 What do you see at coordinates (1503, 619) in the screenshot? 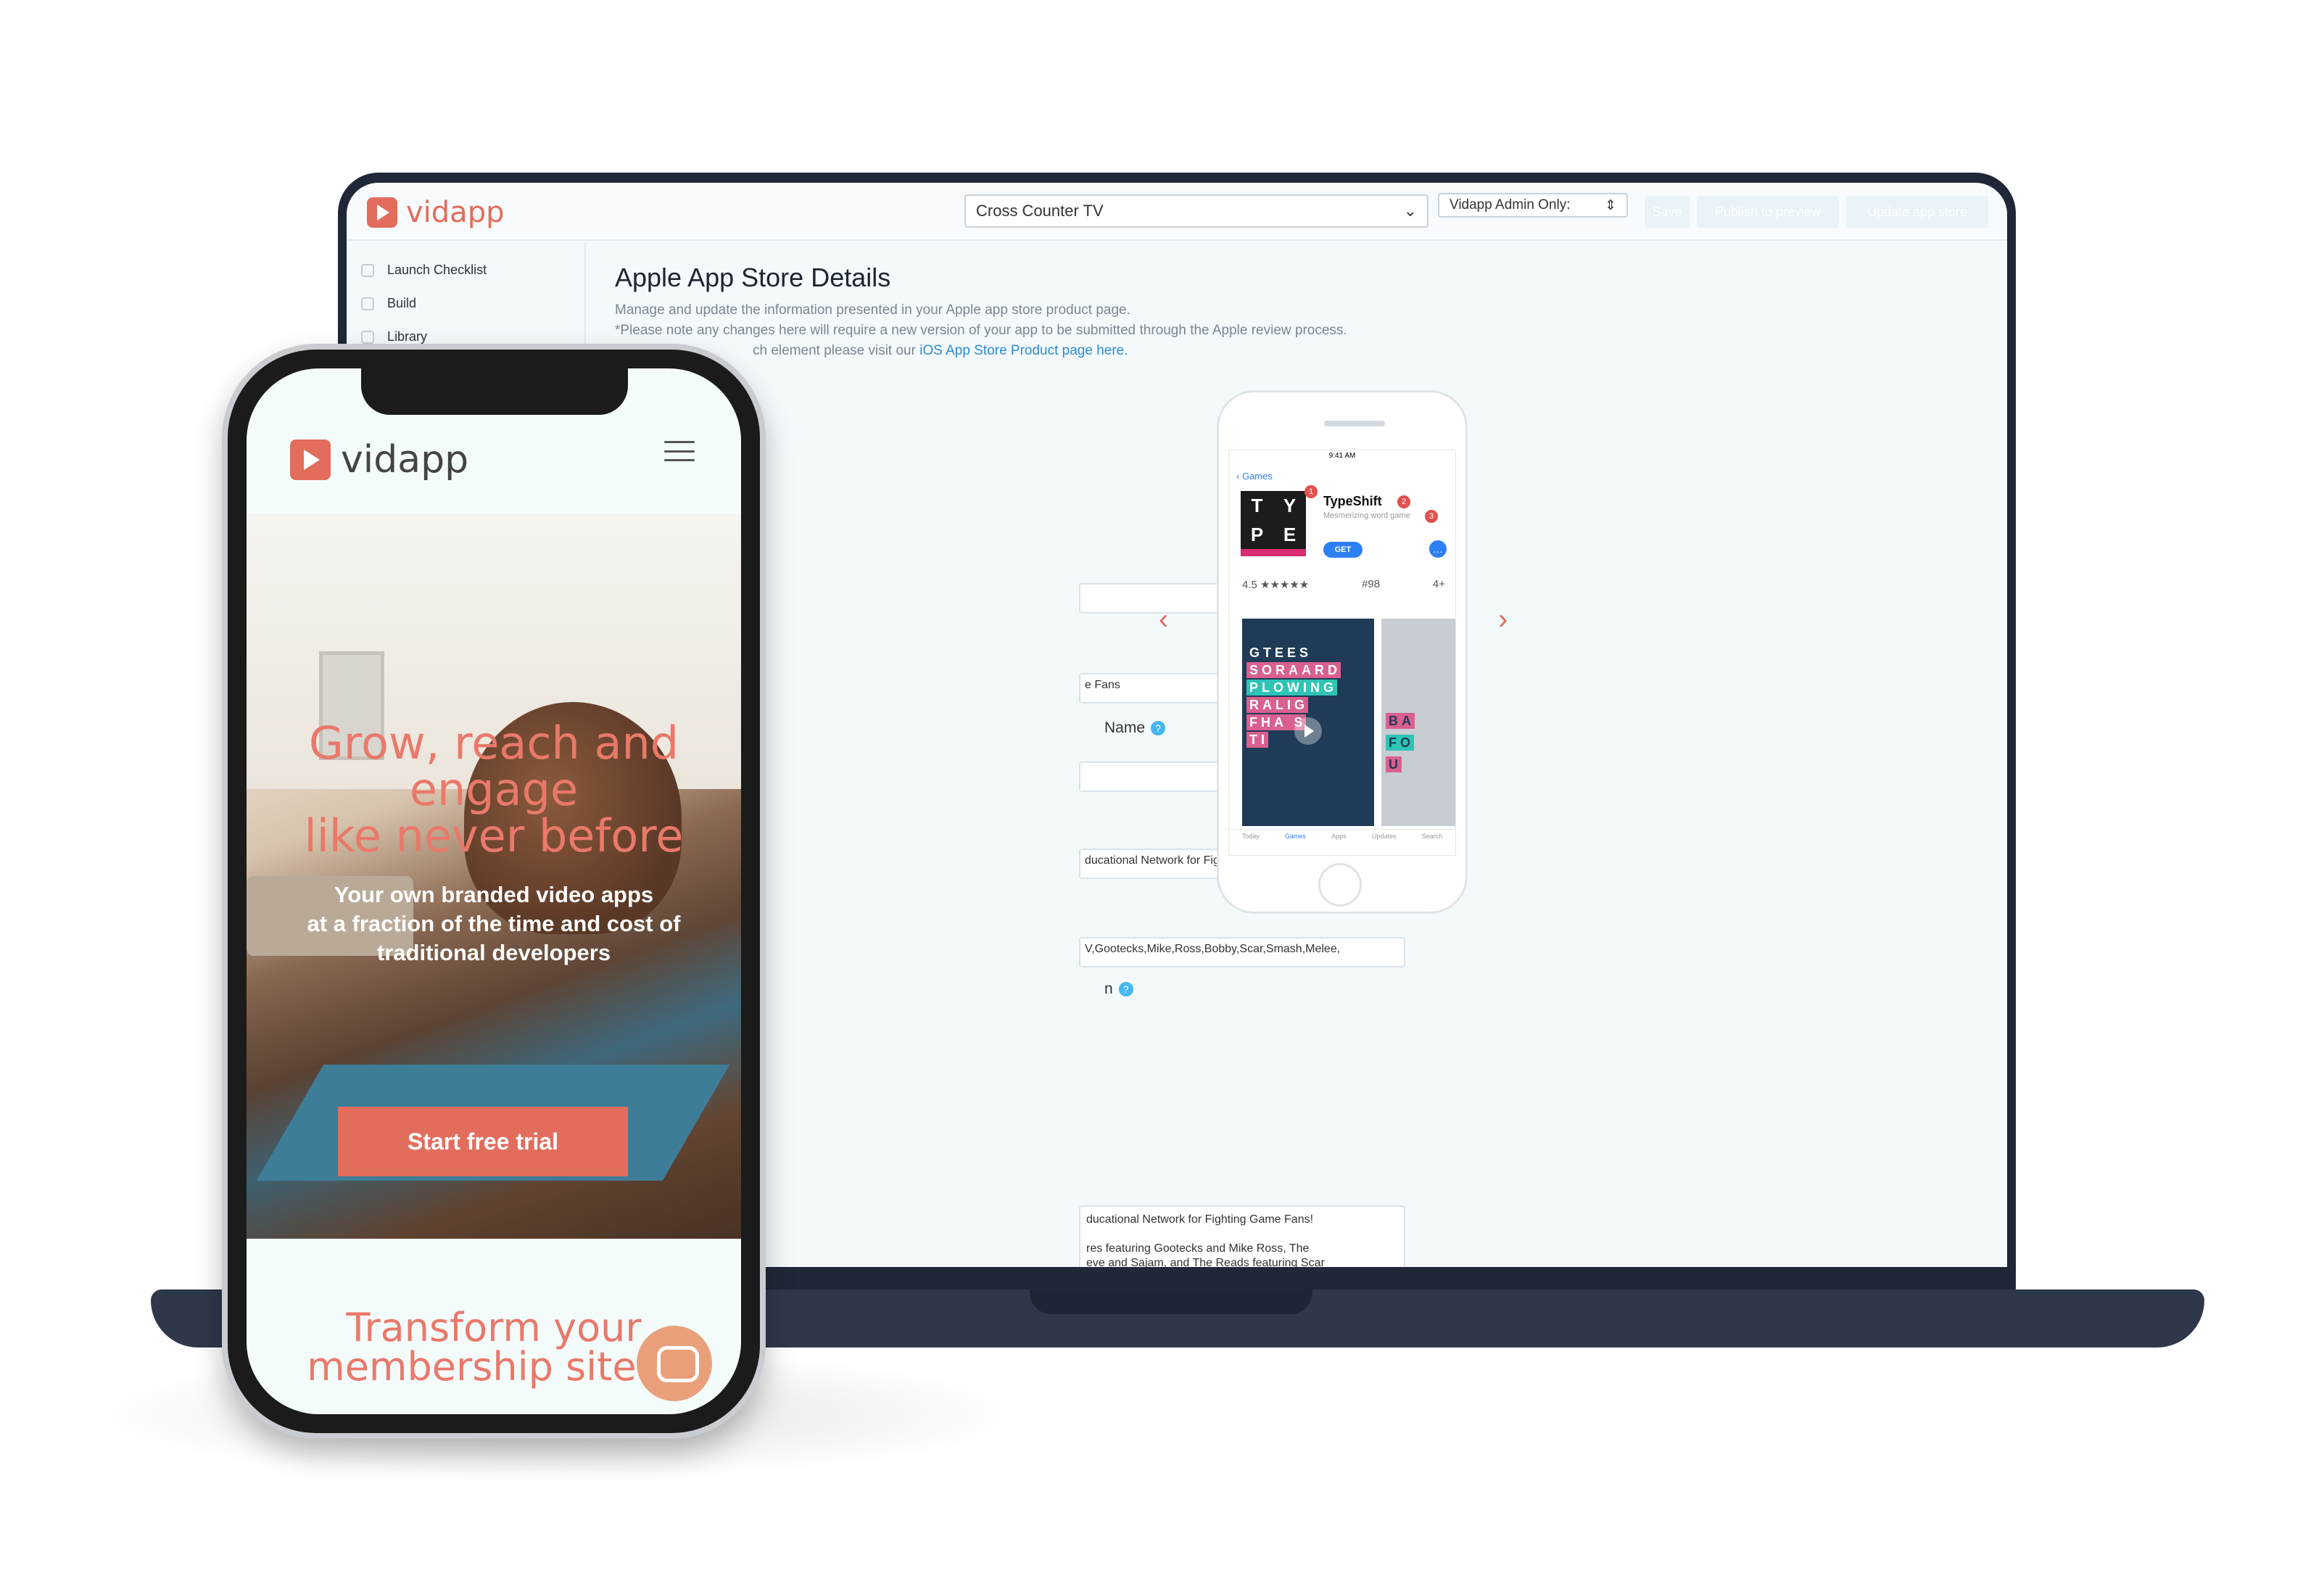
I see `next-arrow-icon: ›` at bounding box center [1503, 619].